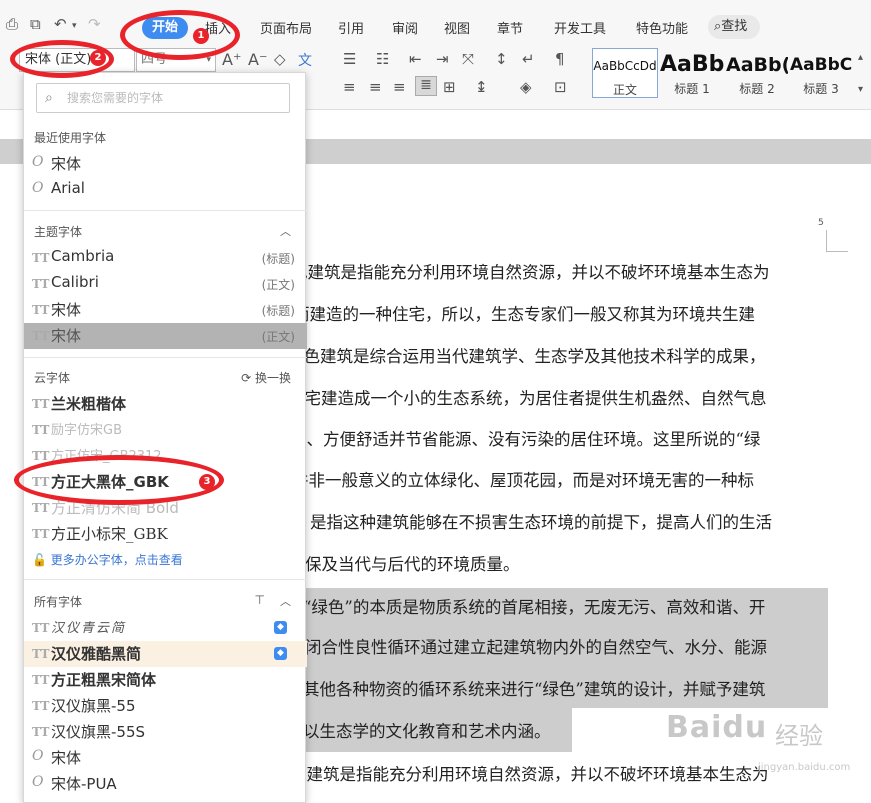  What do you see at coordinates (662, 27) in the screenshot?
I see `tab-special-features: 特色功能` at bounding box center [662, 27].